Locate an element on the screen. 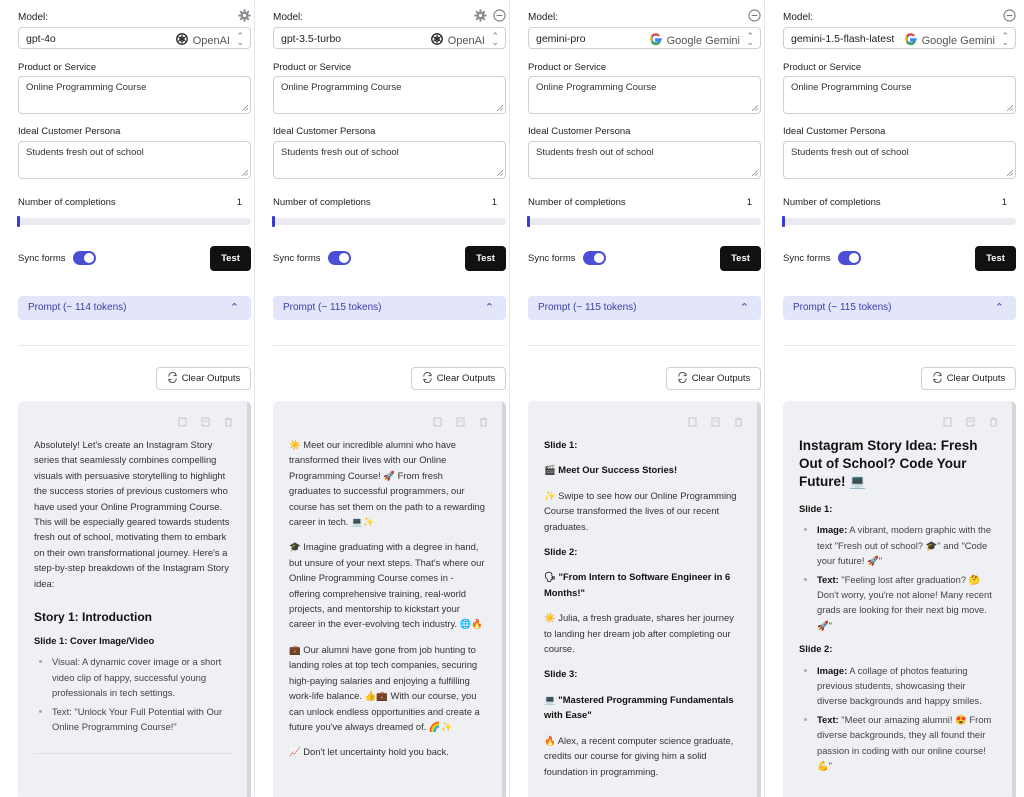  google-icon is located at coordinates (911, 40).